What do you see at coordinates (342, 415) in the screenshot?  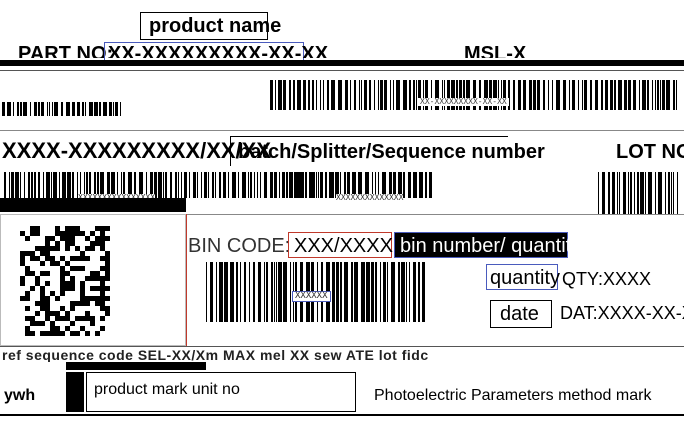 I see `bottom-rule` at bounding box center [342, 415].